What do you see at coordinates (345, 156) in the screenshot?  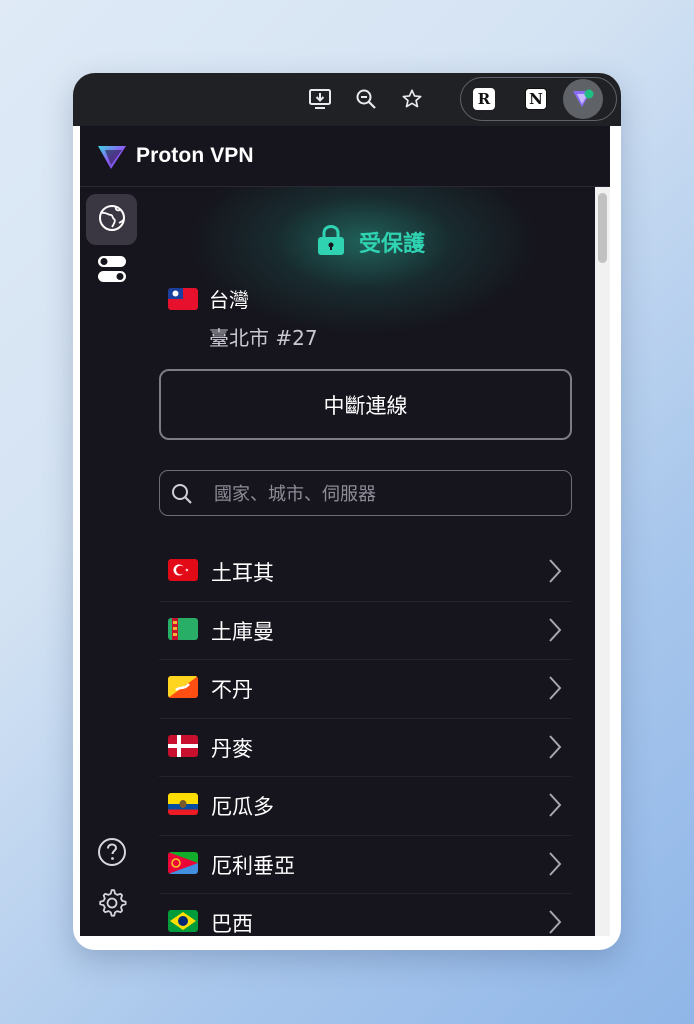 I see `popup-header: Proton VPN` at bounding box center [345, 156].